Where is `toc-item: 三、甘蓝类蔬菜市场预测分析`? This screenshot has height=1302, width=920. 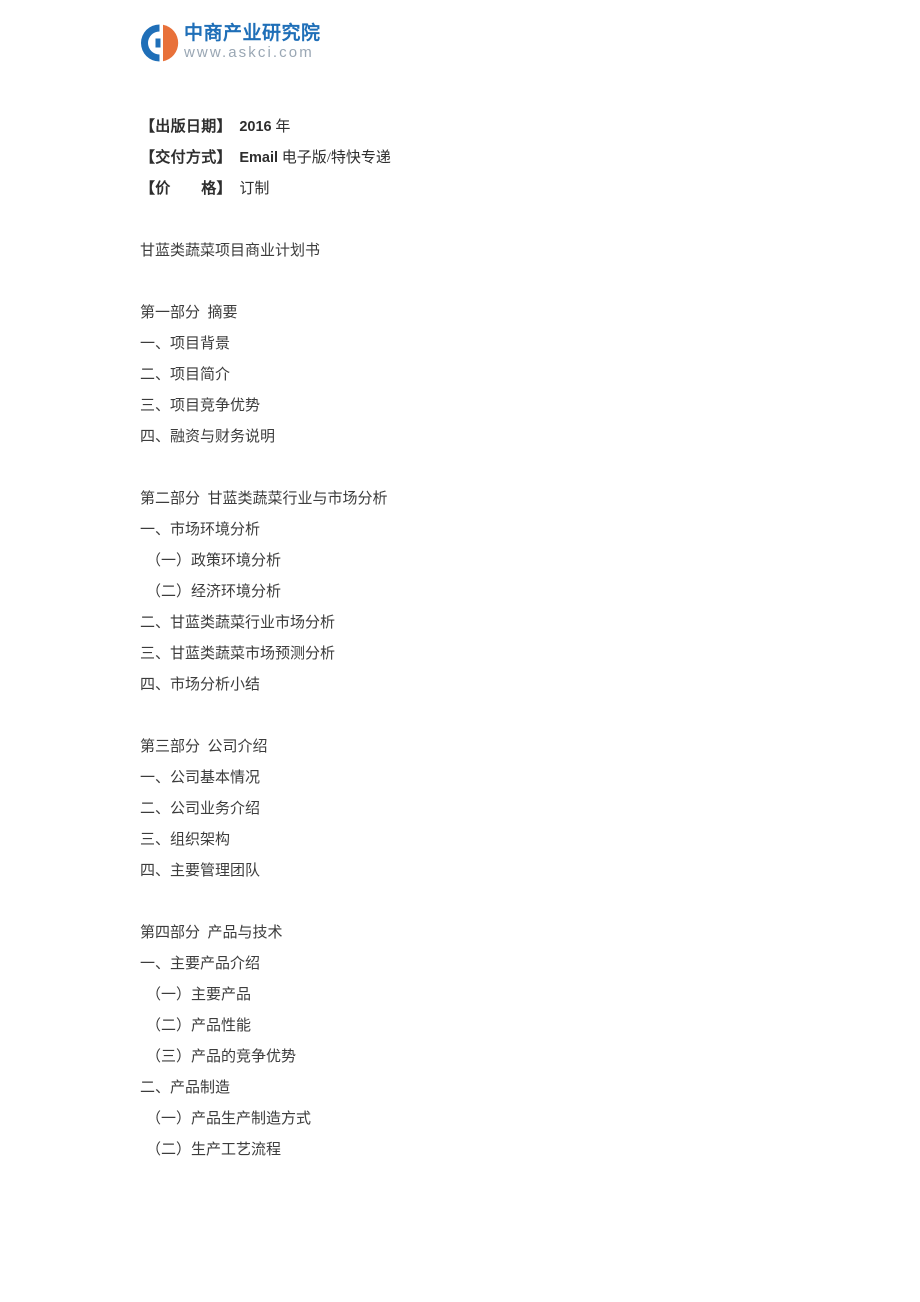 toc-item: 三、甘蓝类蔬菜市场预测分析 is located at coordinates (238, 654).